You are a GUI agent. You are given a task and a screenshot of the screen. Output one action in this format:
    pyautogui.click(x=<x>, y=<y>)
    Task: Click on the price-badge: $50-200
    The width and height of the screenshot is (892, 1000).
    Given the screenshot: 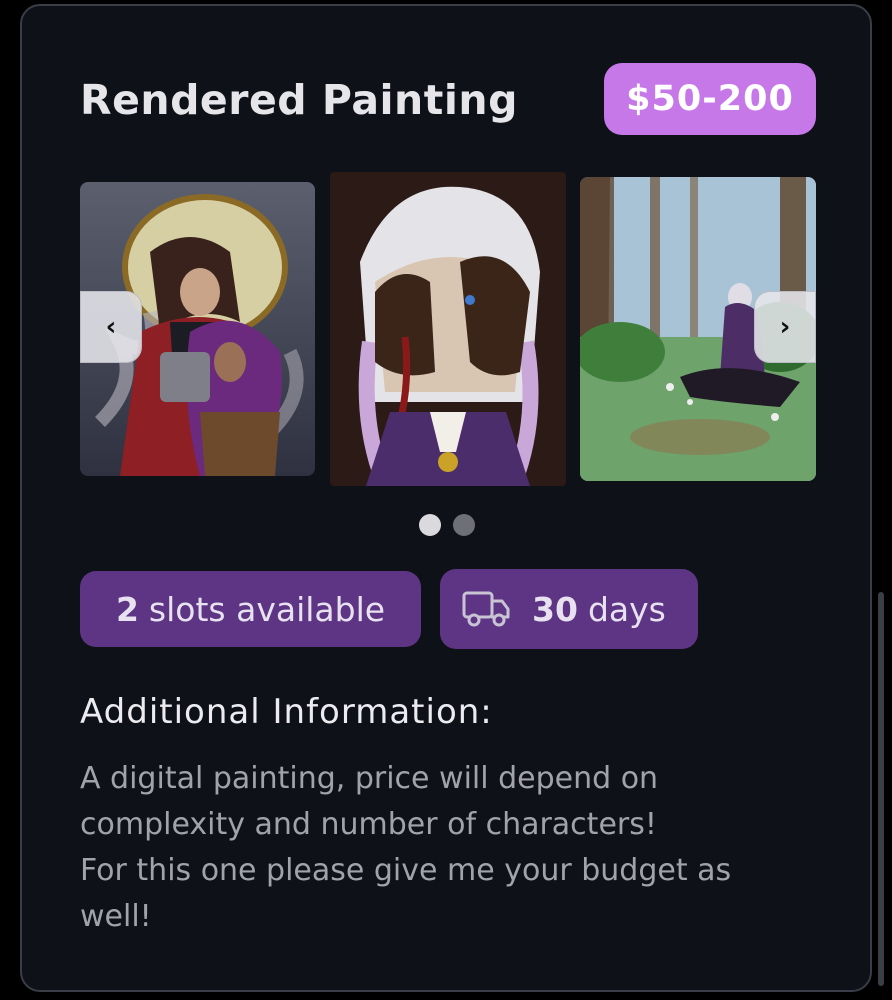 What is the action you would take?
    pyautogui.click(x=710, y=99)
    